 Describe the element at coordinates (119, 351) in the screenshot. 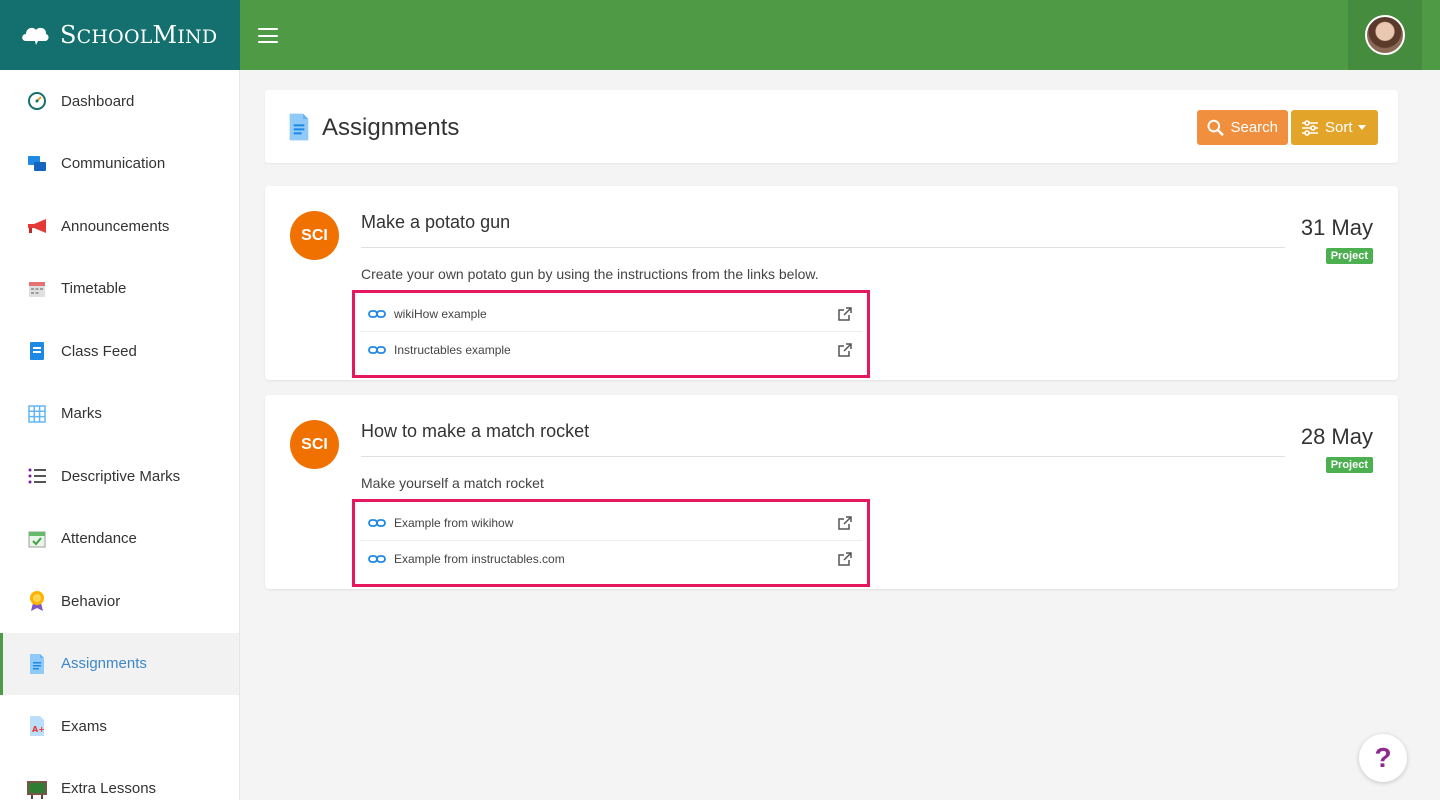

I see `sidebar-item-class-feed: Class Feed` at that location.